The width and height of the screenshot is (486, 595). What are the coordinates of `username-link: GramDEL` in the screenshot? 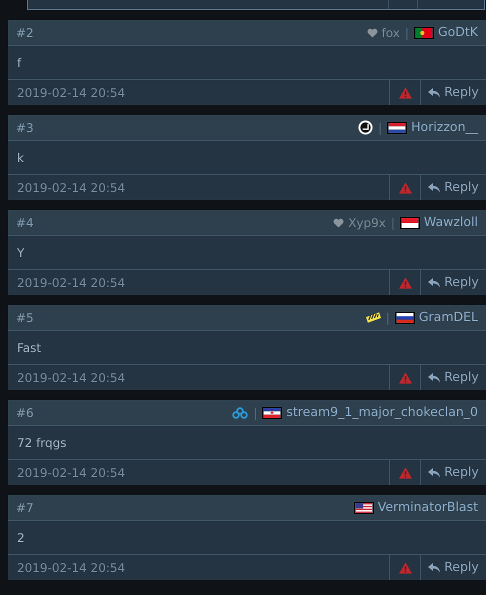 It's located at (448, 317).